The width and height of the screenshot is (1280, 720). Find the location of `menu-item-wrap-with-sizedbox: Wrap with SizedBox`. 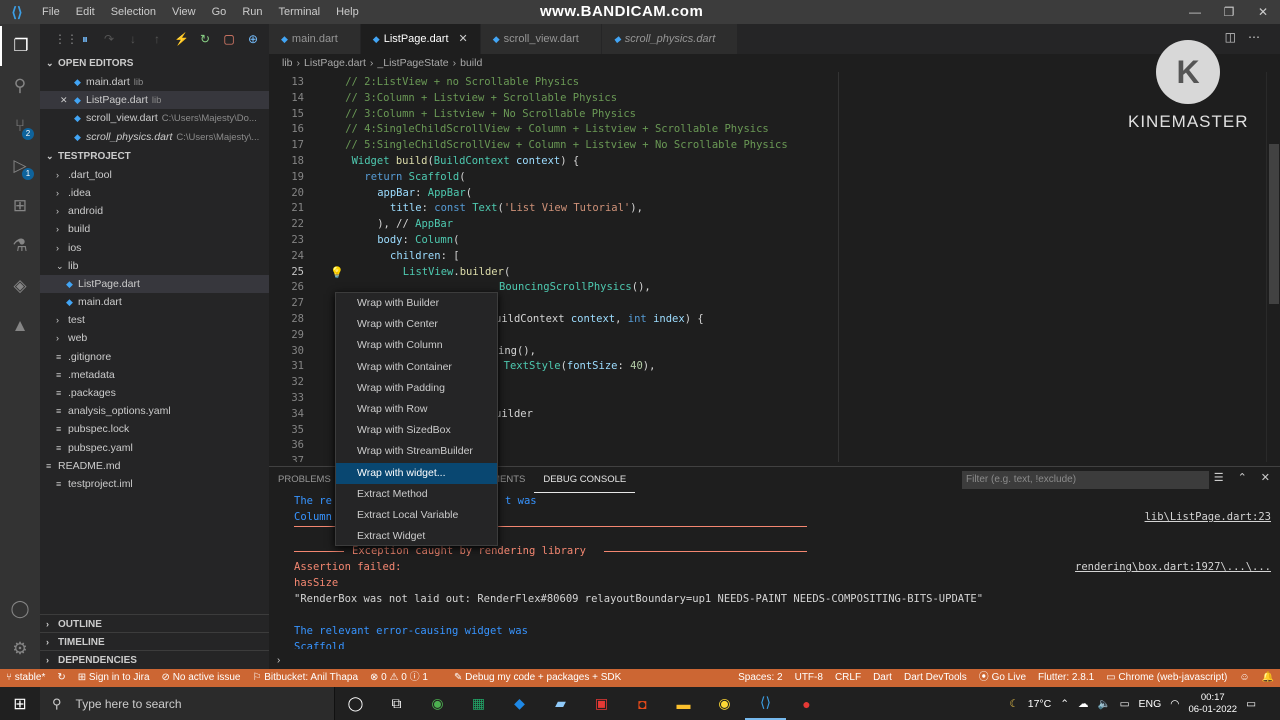

menu-item-wrap-with-sizedbox: Wrap with SizedBox is located at coordinates (416, 430).